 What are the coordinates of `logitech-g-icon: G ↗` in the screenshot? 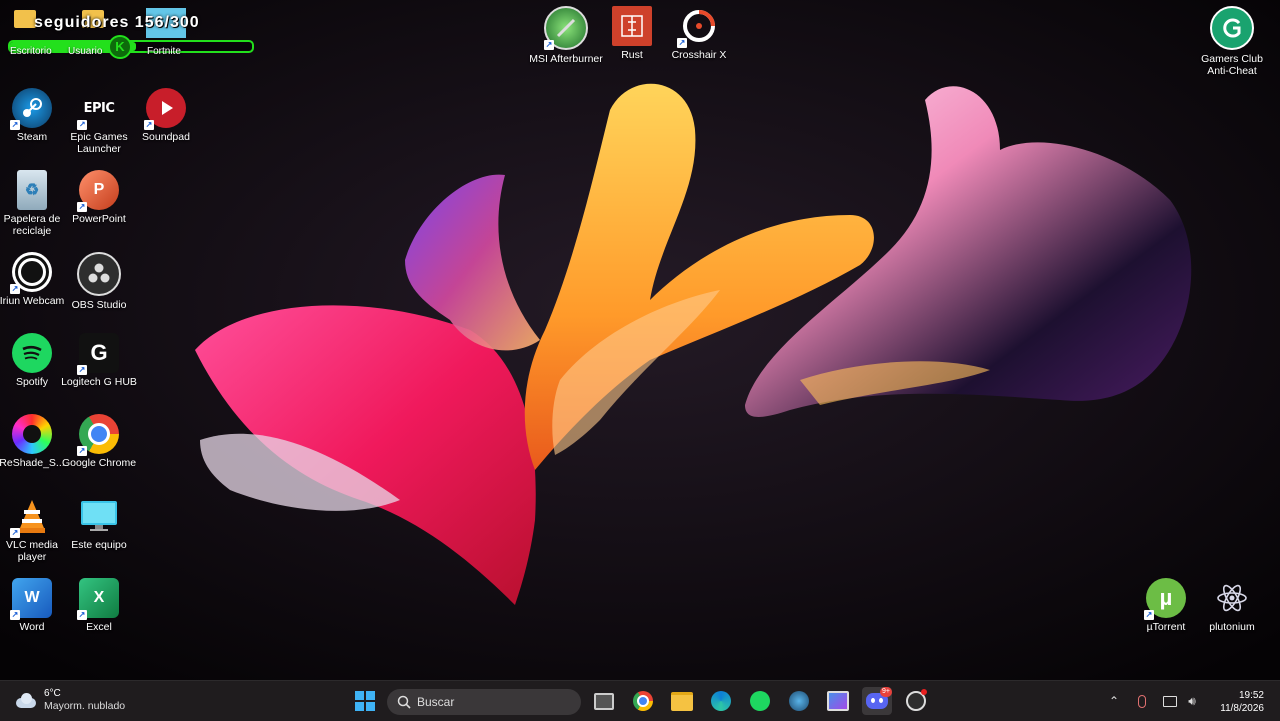 It's located at (98, 354).